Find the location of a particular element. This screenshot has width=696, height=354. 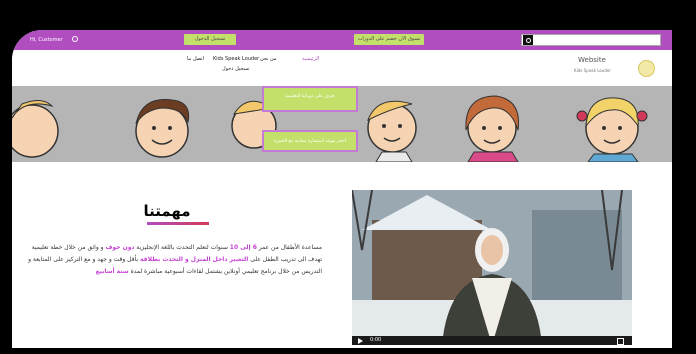

consultation-button: احجز موعد استشارة مجانية مع الخبيرة is located at coordinates (310, 141).